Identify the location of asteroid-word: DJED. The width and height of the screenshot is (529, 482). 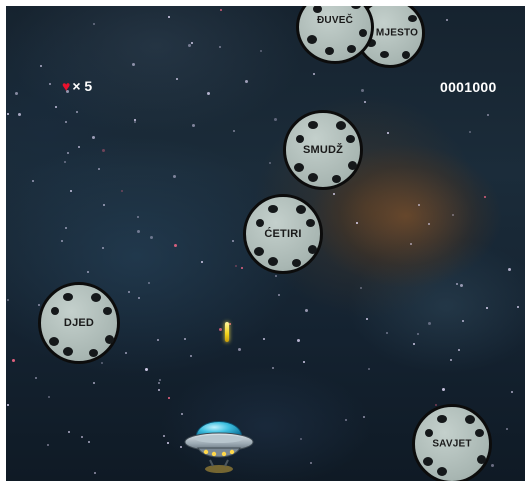
(79, 323).